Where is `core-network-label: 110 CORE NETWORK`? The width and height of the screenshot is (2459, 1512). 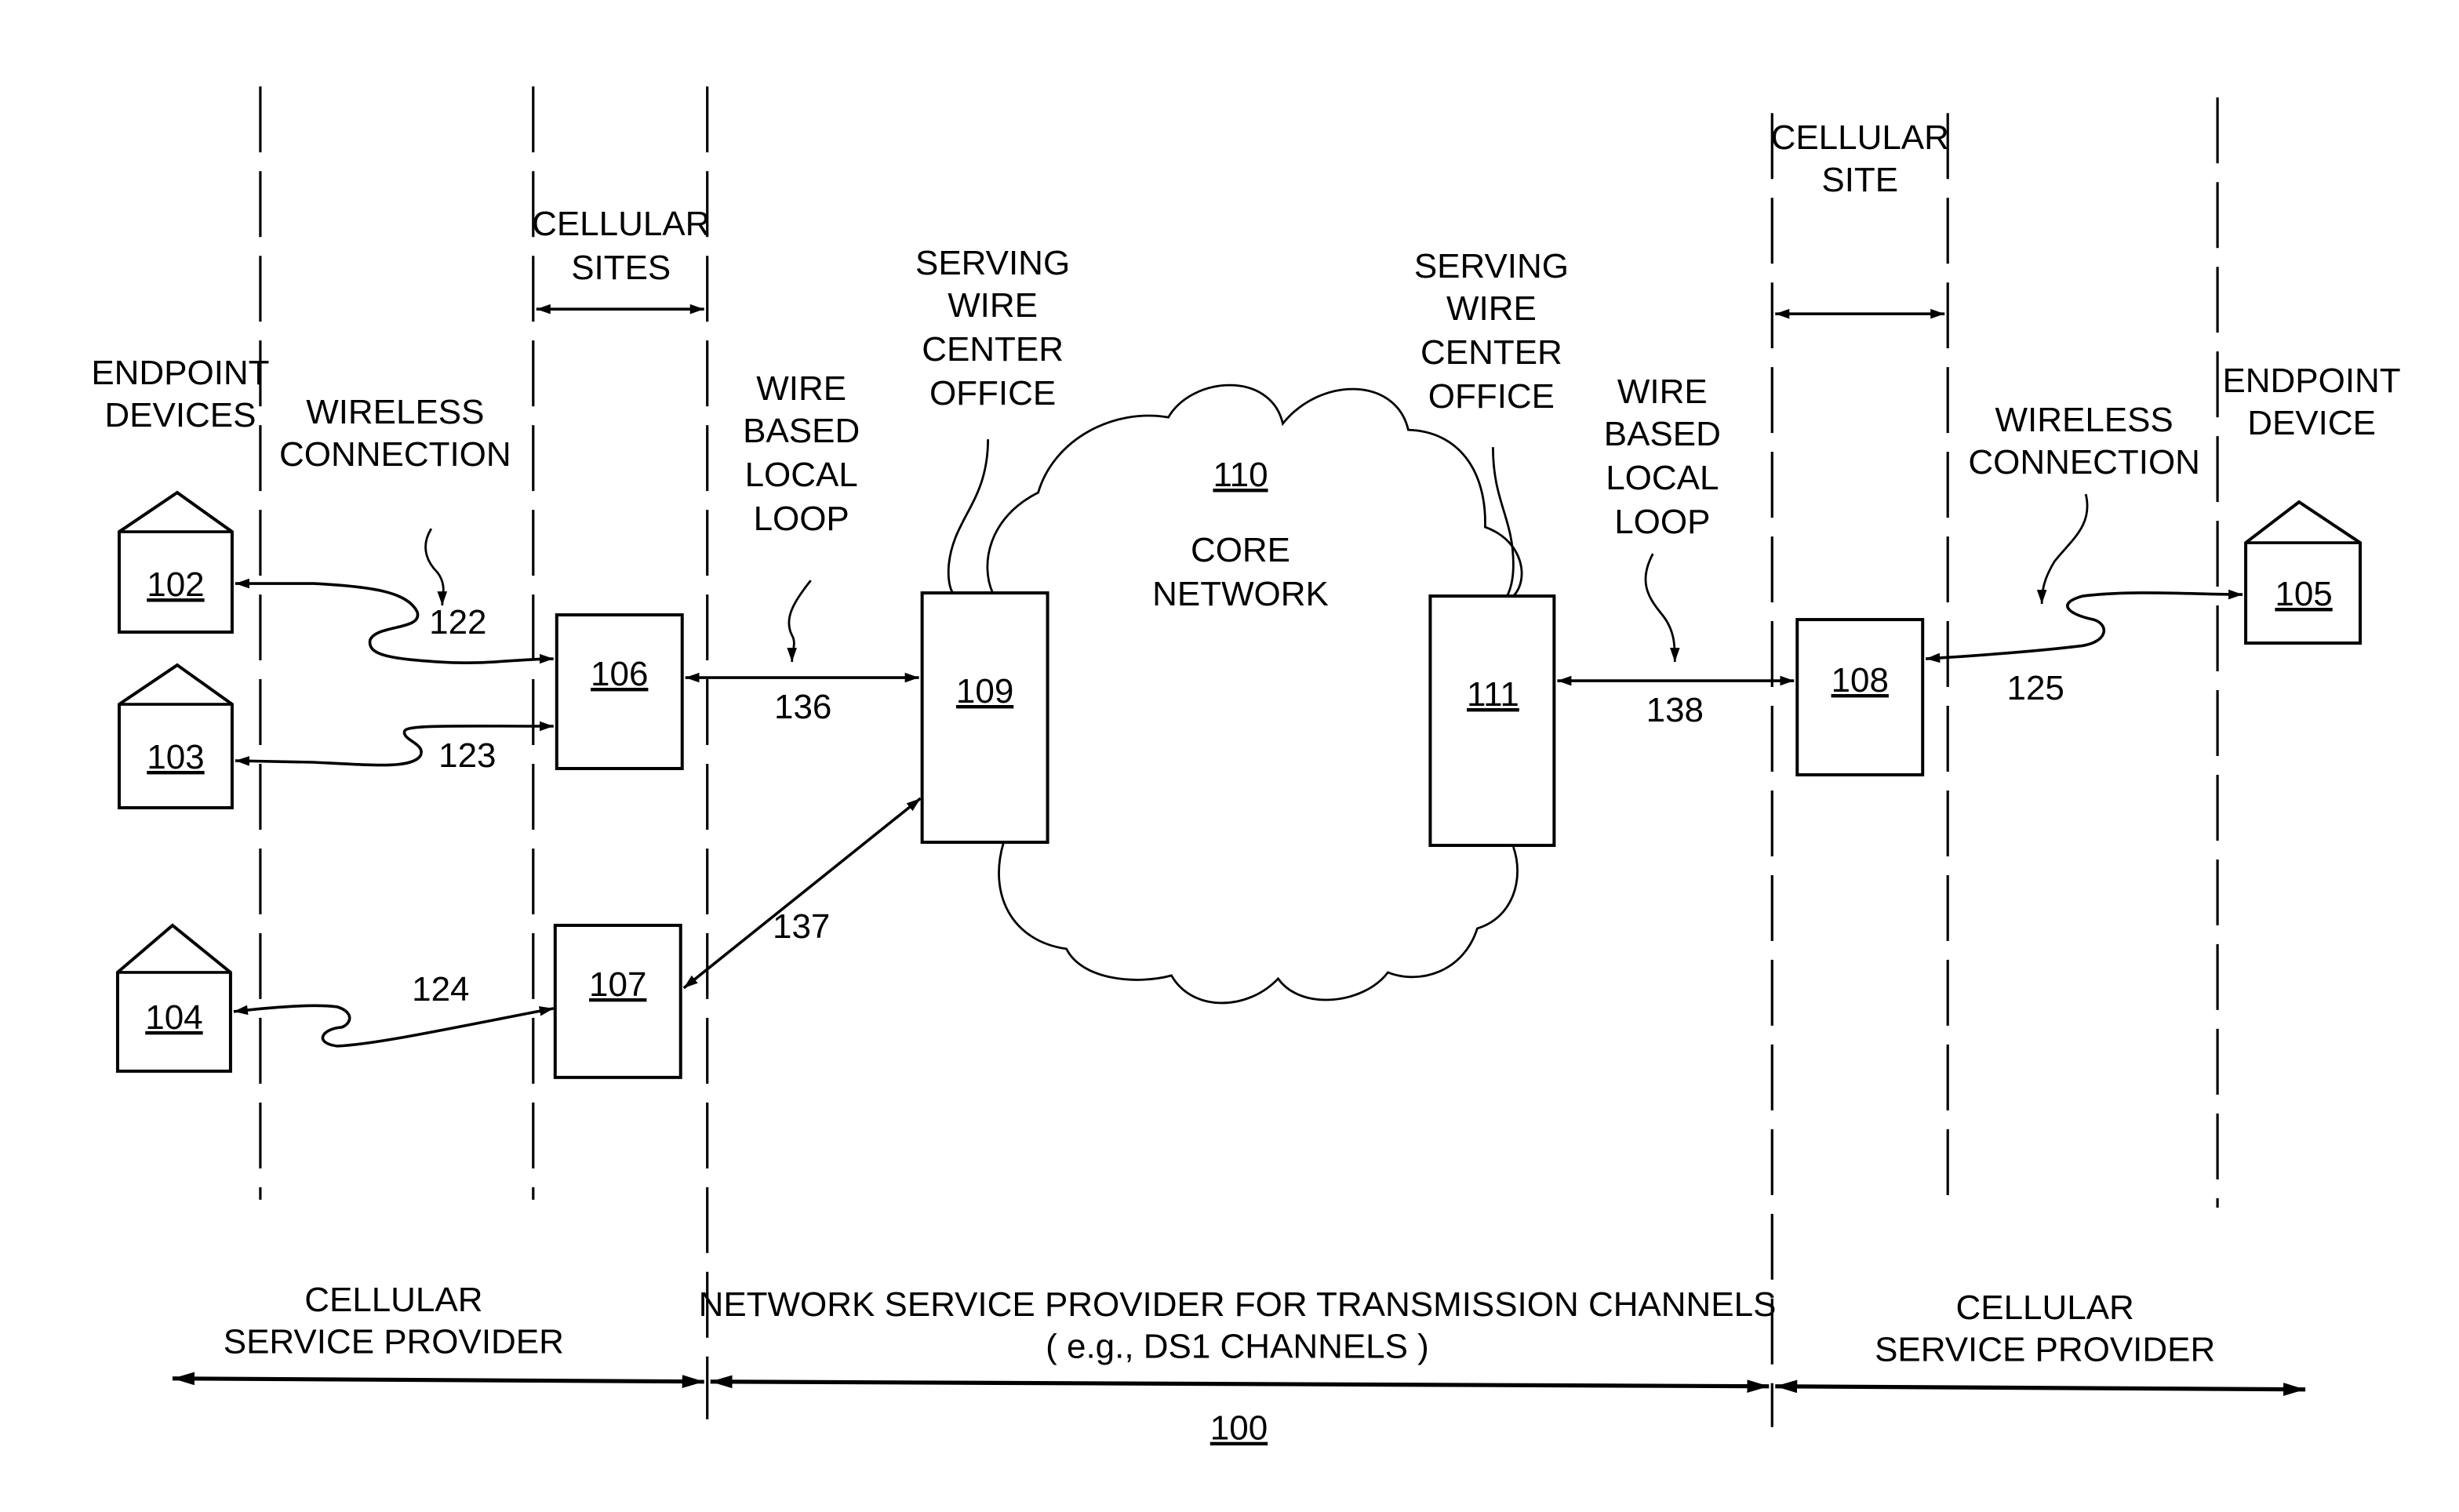 core-network-label: 110 CORE NETWORK is located at coordinates (1240, 534).